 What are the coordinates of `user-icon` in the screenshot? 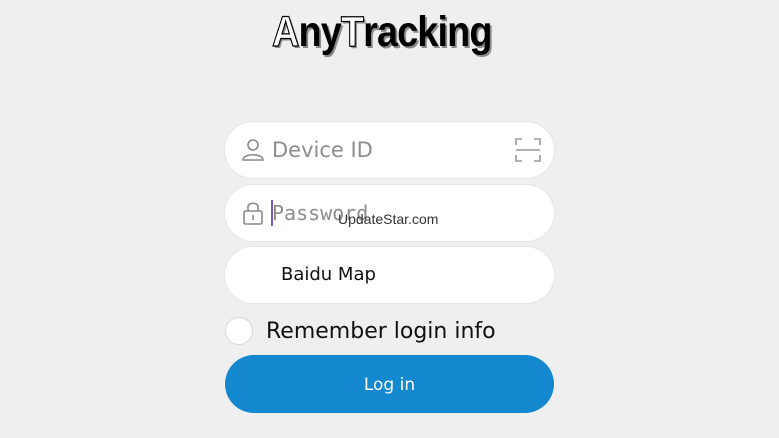 It's located at (253, 150).